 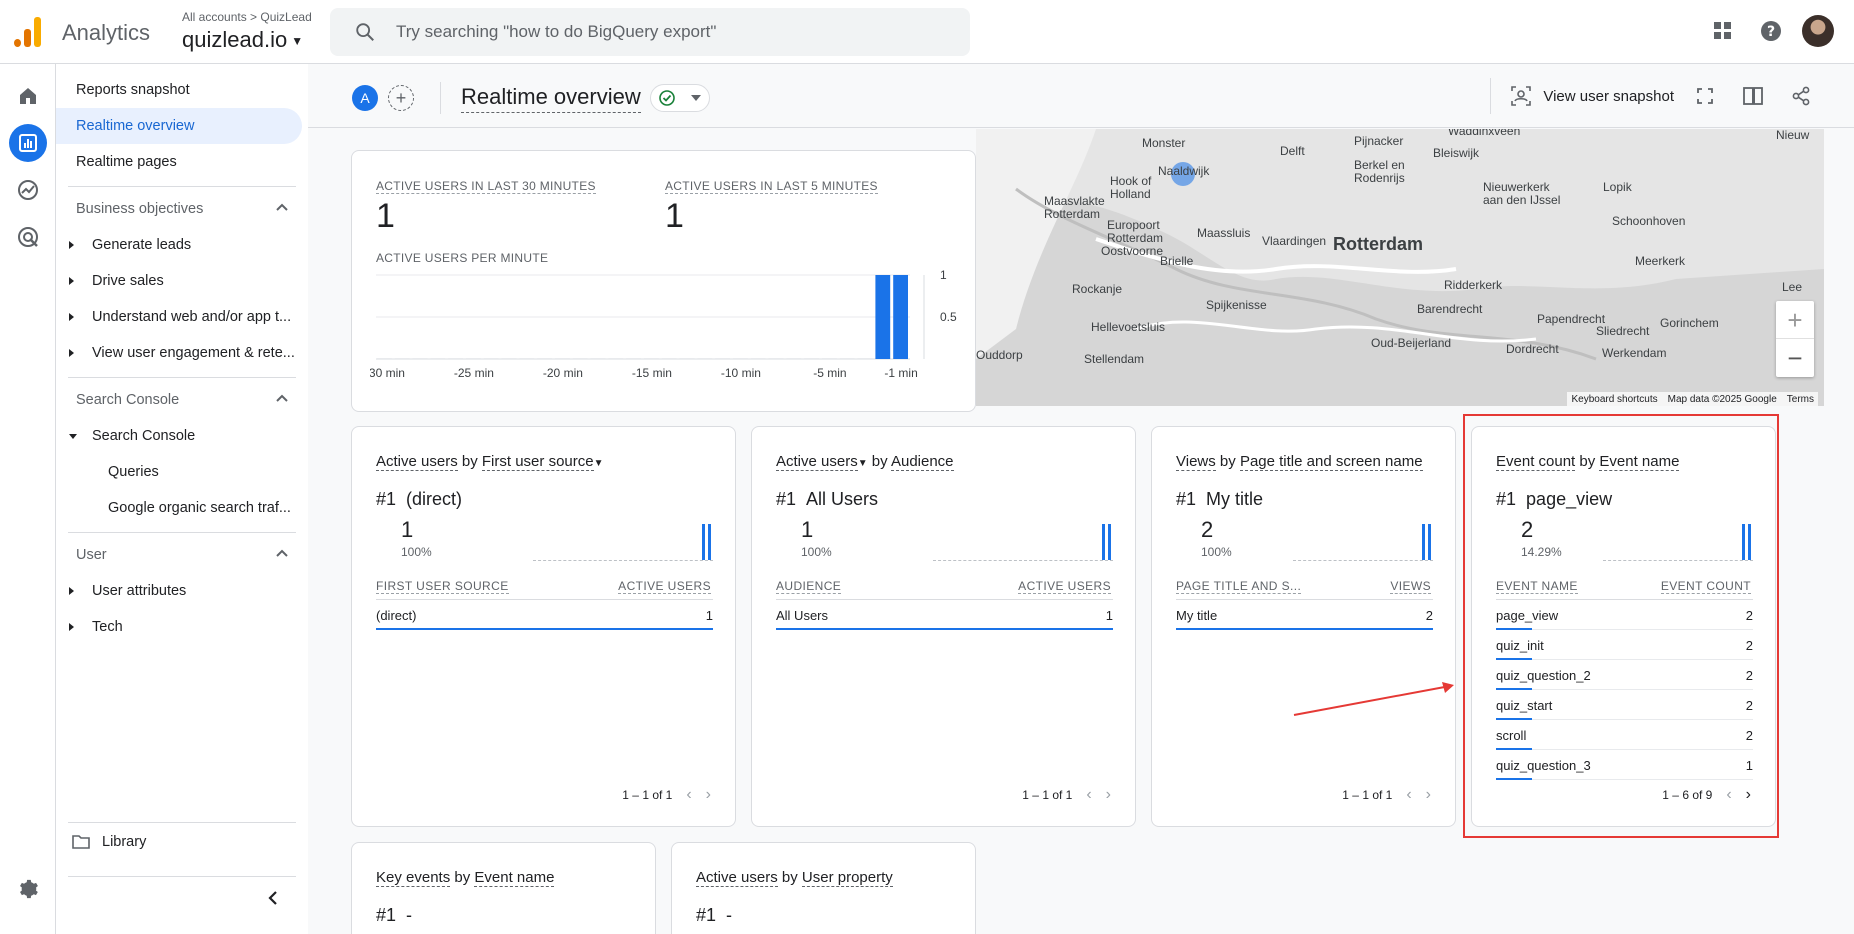 I want to click on sidebar-item-generate-leads: Generate leads, so click(x=179, y=245).